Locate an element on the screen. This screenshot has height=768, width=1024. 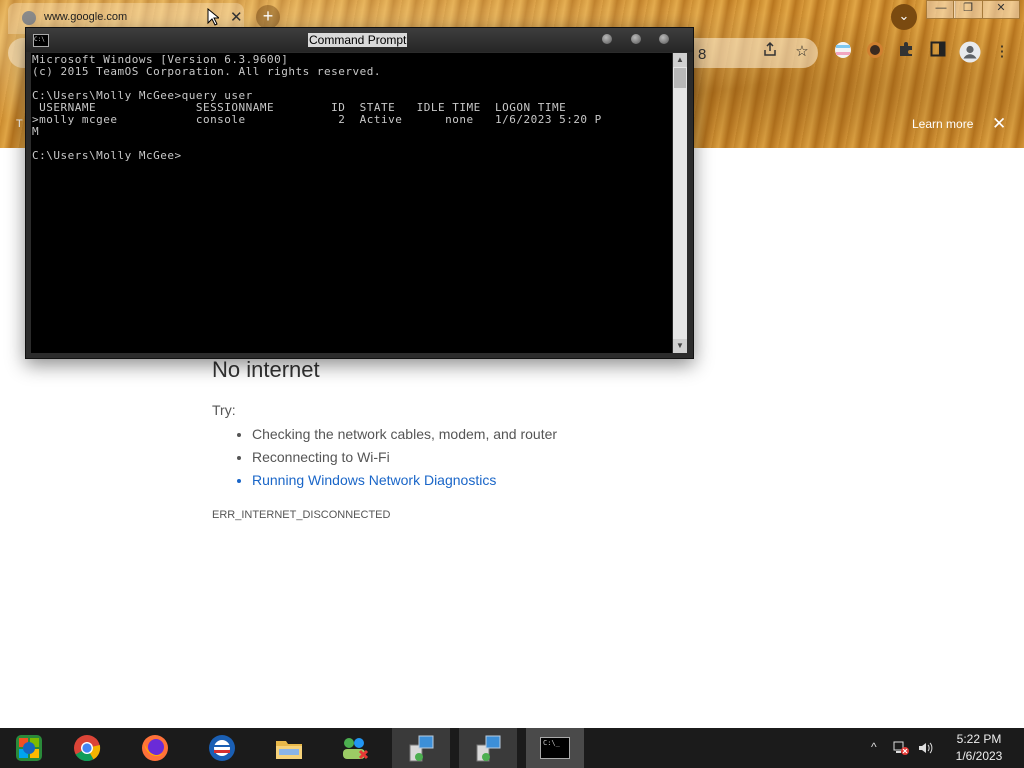
clock-time: 5:22 PM is located at coordinates (979, 739).